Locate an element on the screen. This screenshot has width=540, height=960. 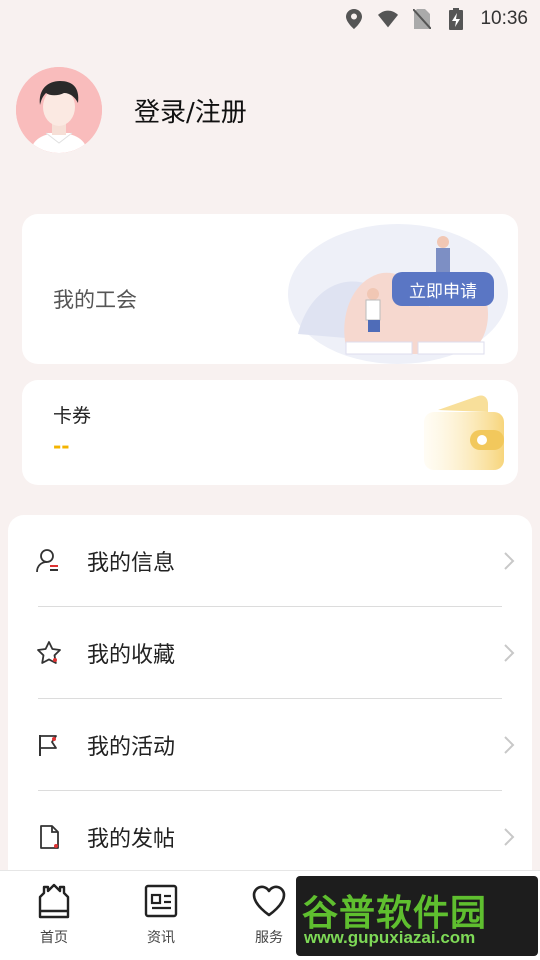
union-title: 我的工会 is located at coordinates (95, 300).